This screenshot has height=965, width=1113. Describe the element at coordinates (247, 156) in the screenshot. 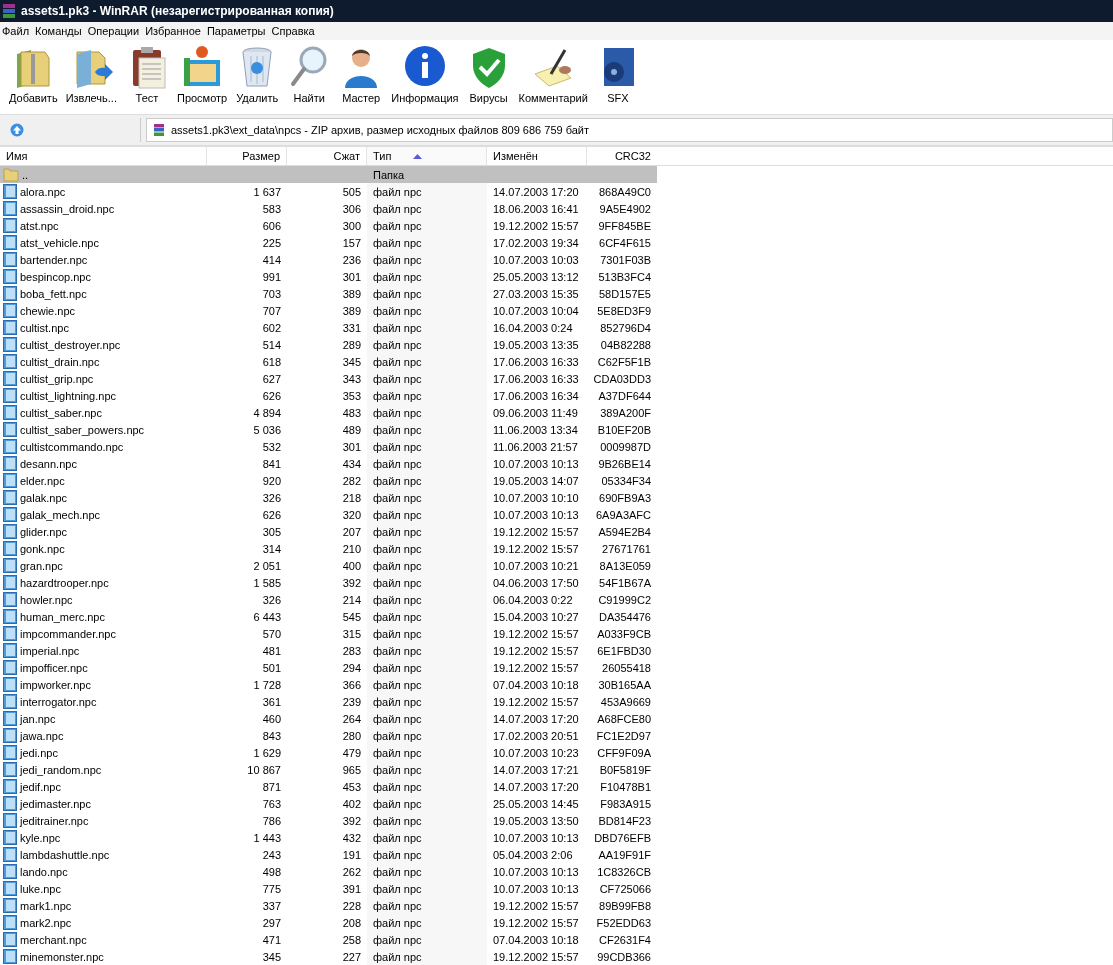

I see `column-header: Размер` at that location.